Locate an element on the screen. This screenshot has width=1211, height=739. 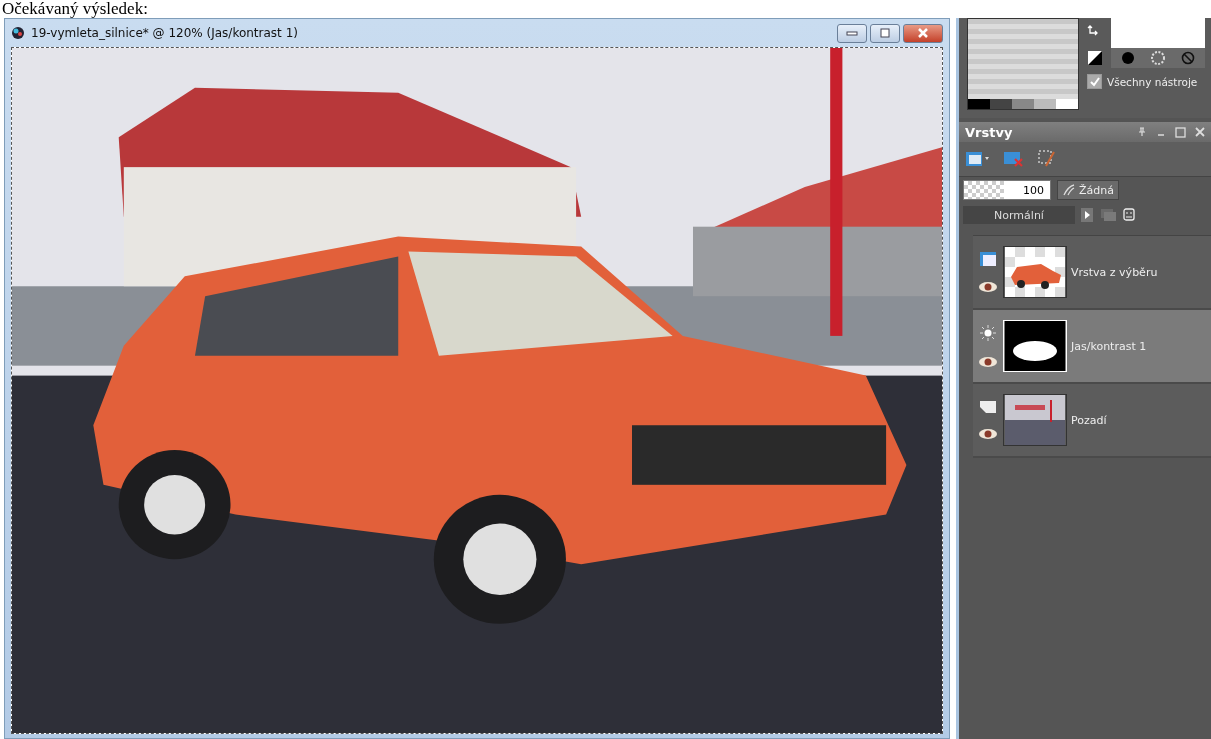
background-color-swatch is located at coordinates (1158, 33).